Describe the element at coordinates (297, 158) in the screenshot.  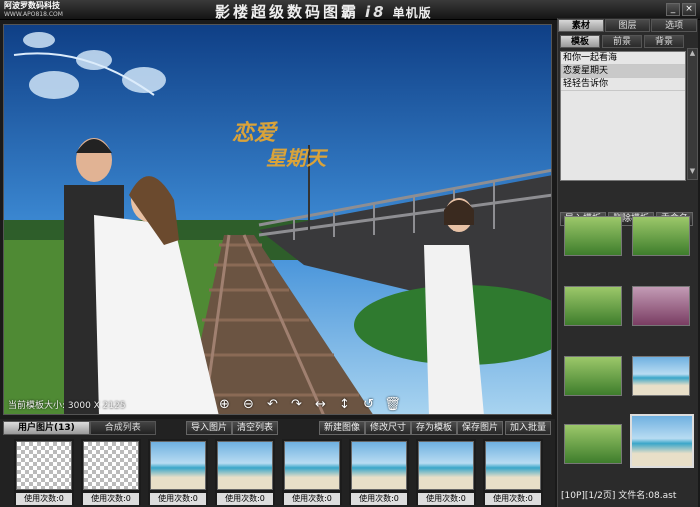
I see `overlay-title-2: 星期天` at that location.